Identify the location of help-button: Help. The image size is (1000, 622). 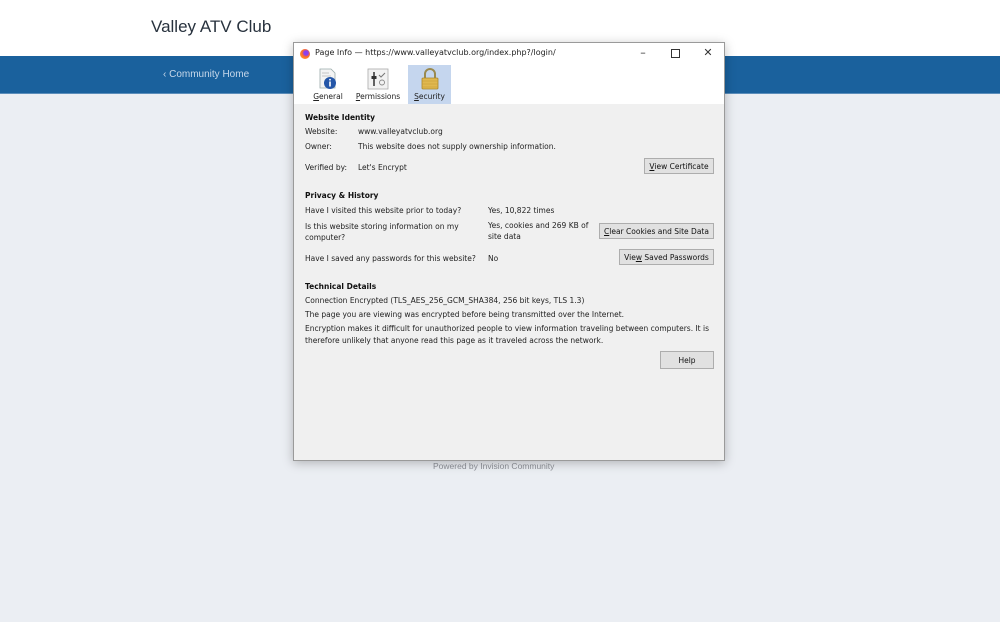
(687, 360).